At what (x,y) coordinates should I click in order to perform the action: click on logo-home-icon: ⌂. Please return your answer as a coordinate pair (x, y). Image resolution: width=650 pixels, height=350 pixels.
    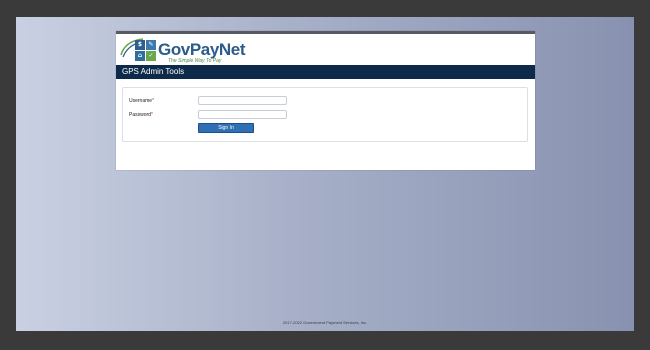
    Looking at the image, I should click on (140, 56).